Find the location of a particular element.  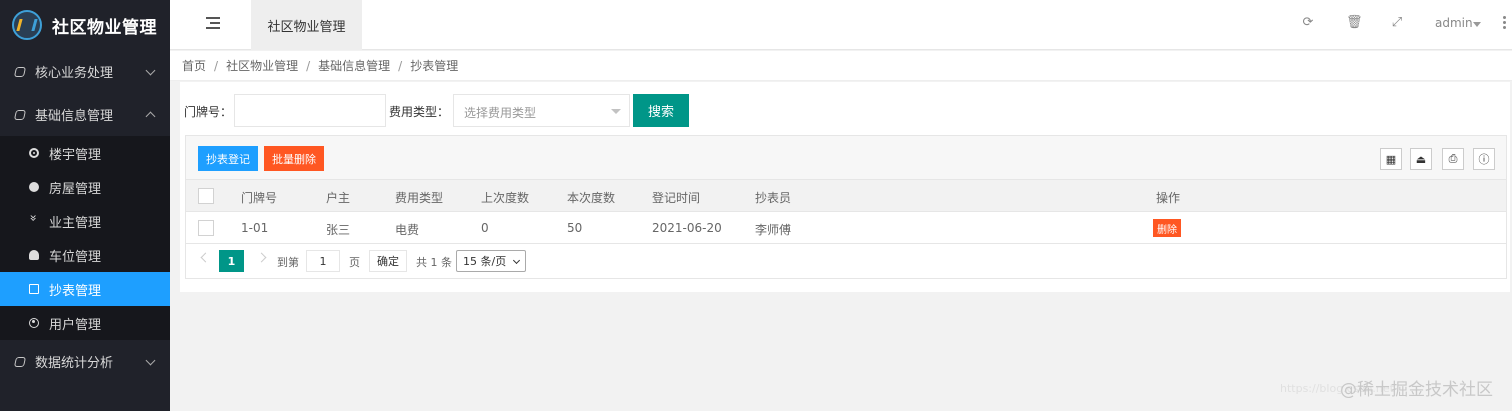

columns-icon: ▦ is located at coordinates (1391, 159).